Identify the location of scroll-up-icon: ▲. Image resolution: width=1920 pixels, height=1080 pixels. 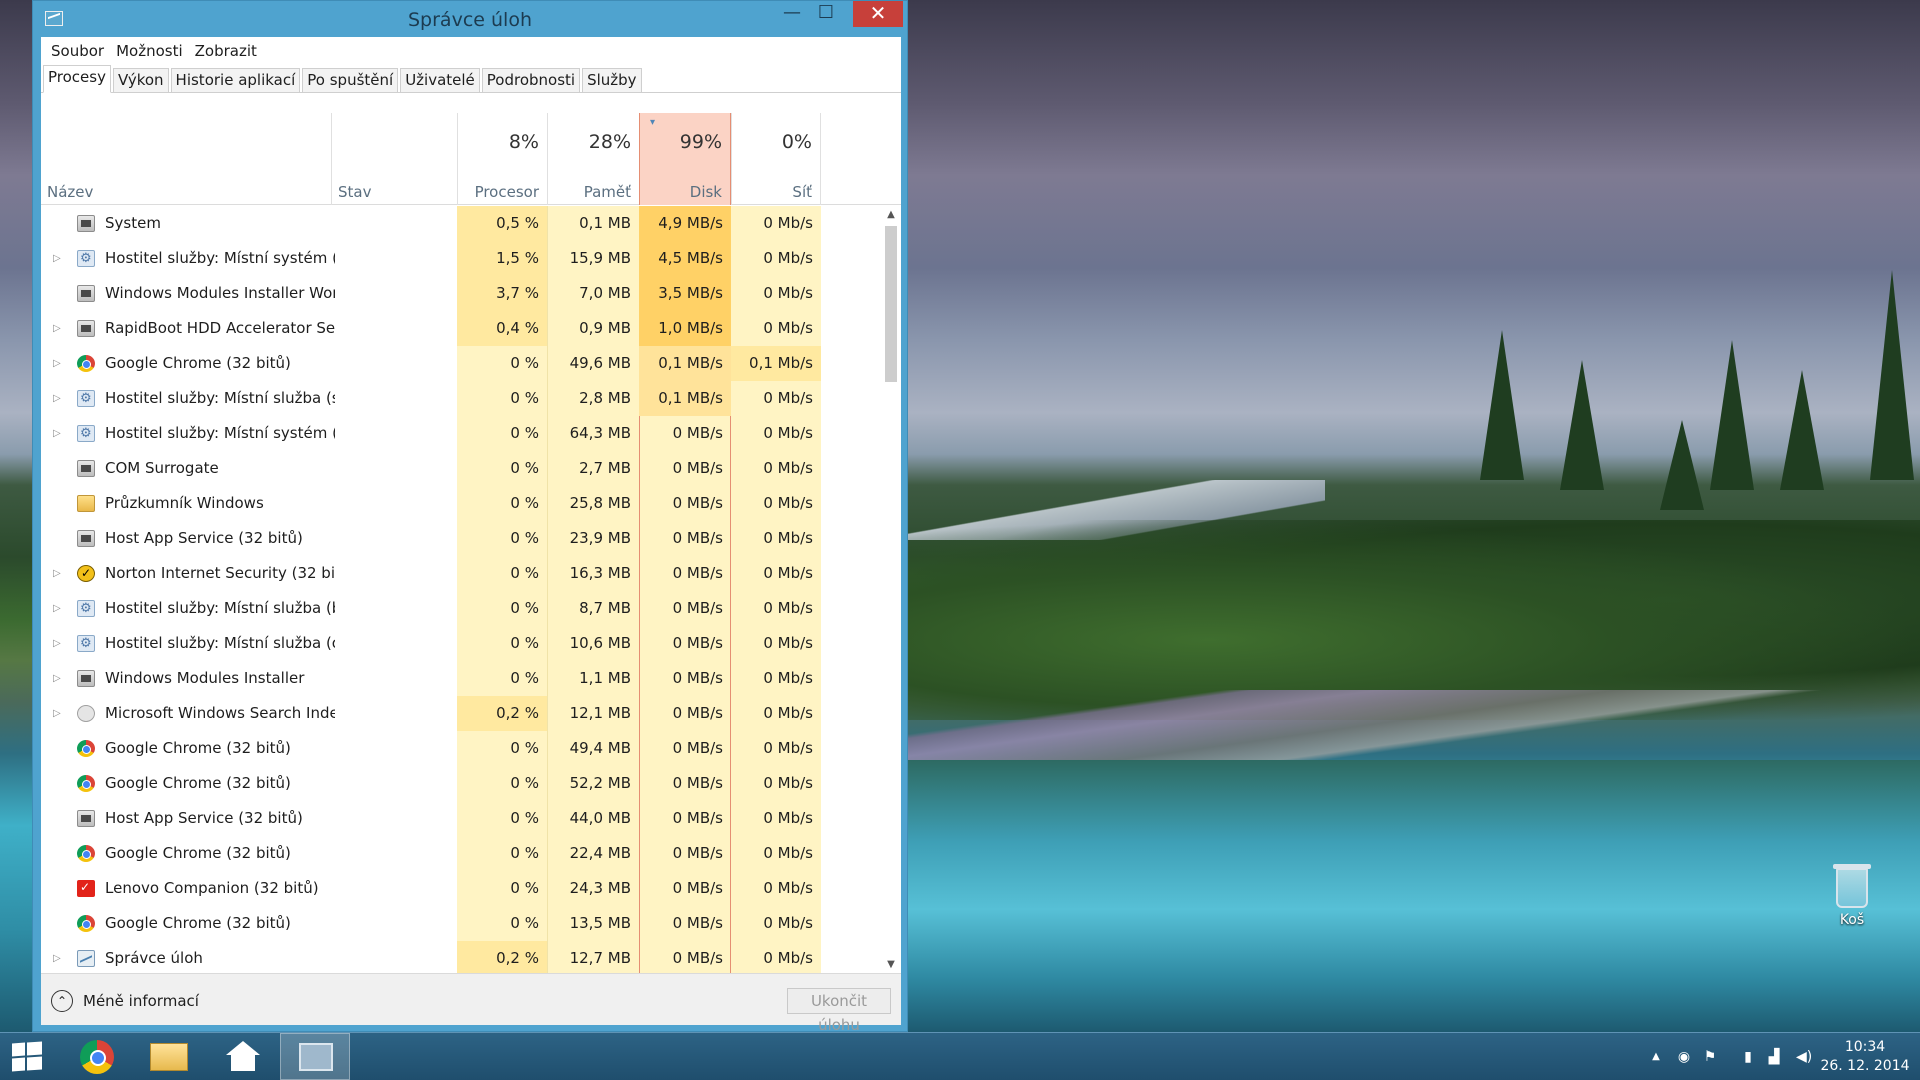
(891, 215).